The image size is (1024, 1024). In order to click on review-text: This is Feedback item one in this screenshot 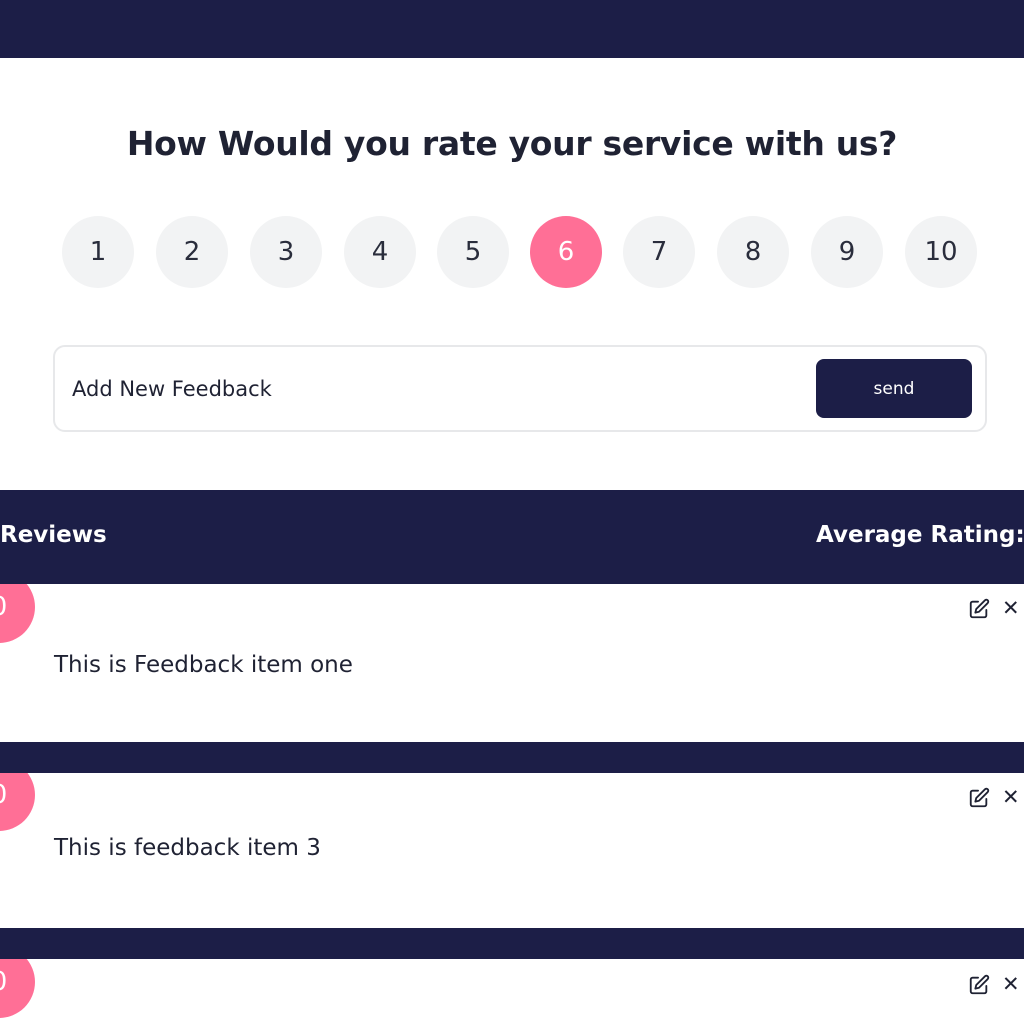, I will do `click(203, 665)`.